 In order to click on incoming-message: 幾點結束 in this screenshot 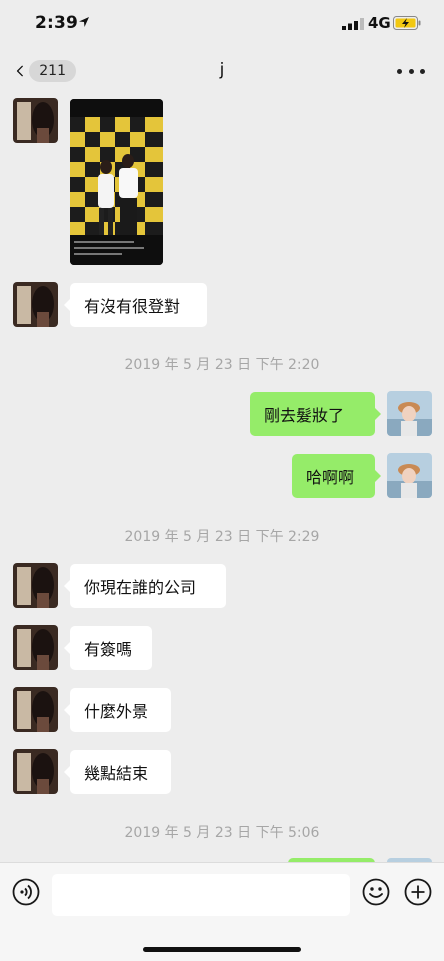, I will do `click(117, 772)`.